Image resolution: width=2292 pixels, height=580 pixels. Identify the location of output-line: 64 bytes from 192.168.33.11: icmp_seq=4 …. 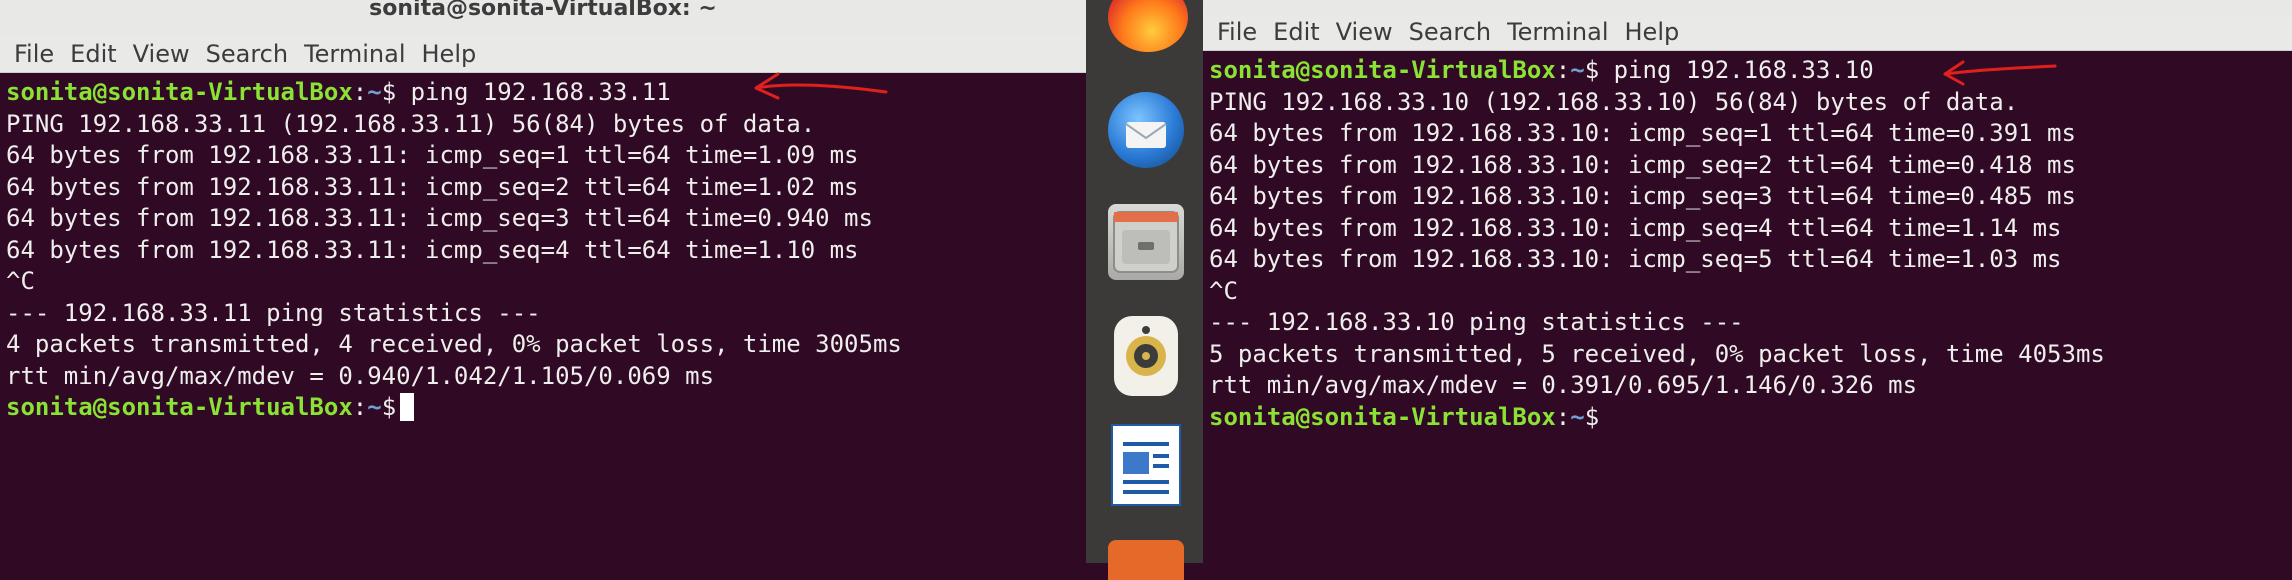
(432, 249).